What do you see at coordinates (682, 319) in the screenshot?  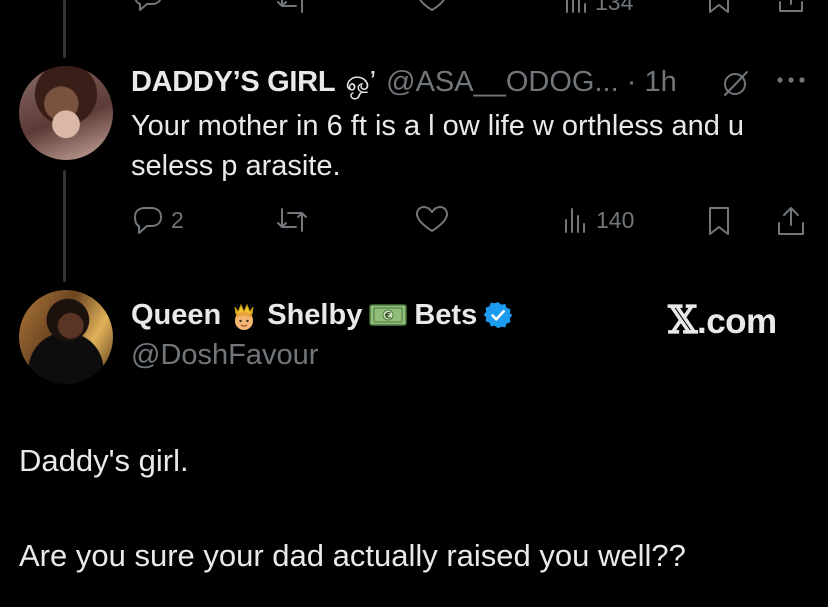 I see `x-logo-icon: 𝕏` at bounding box center [682, 319].